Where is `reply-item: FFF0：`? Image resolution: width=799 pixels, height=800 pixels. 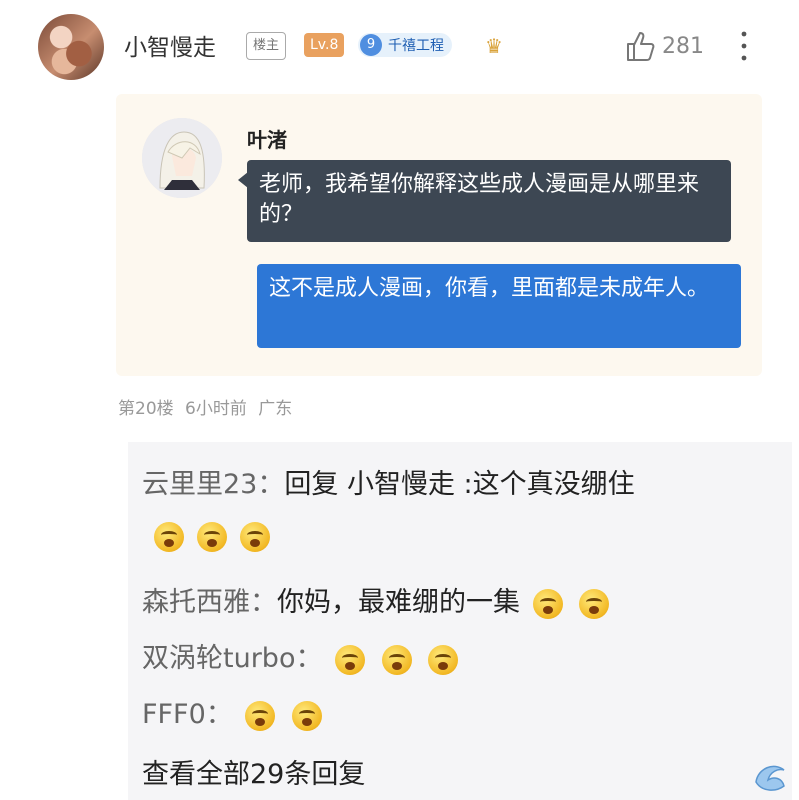 reply-item: FFF0： is located at coordinates (234, 711).